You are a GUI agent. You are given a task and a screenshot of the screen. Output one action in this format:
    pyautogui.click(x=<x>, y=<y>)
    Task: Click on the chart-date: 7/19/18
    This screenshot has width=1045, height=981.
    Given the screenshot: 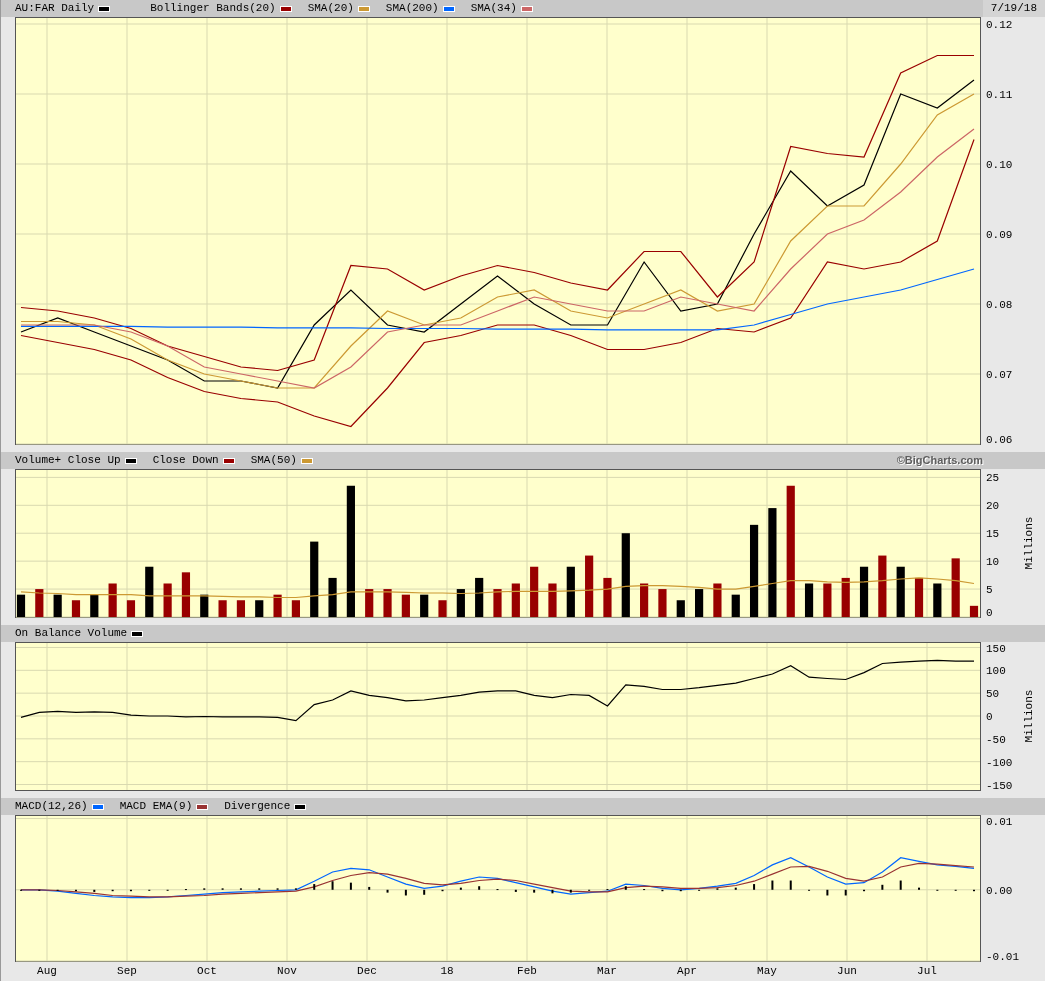 What is the action you would take?
    pyautogui.click(x=1013, y=8)
    